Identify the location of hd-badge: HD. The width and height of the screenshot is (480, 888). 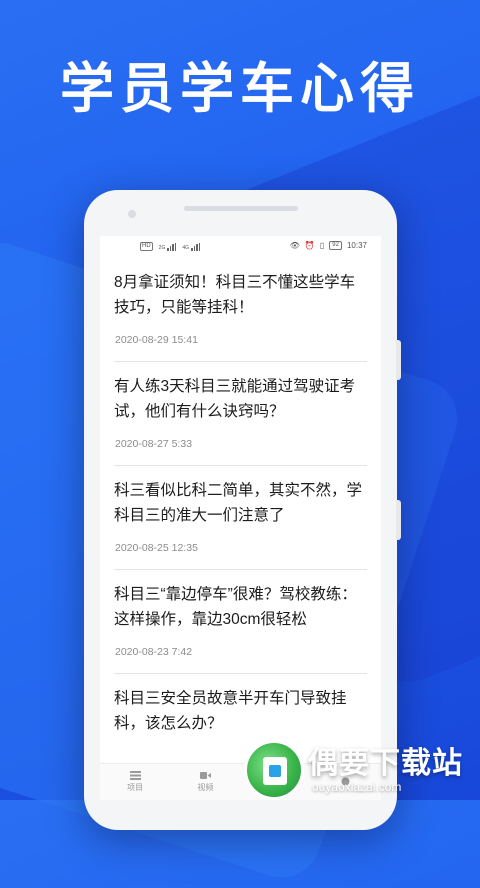
(146, 246).